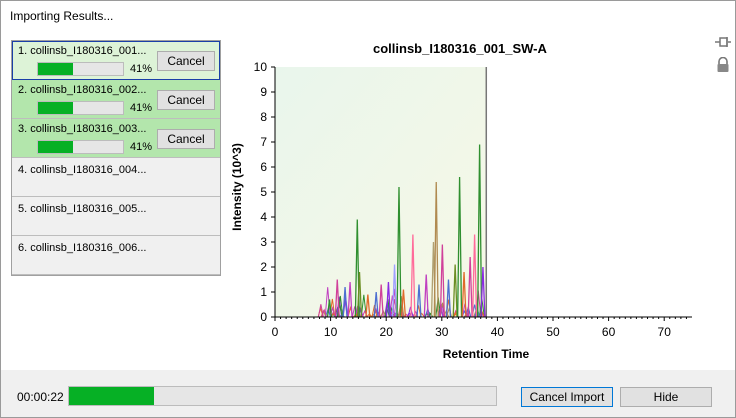  Describe the element at coordinates (442, 332) in the screenshot. I see `x-tick-label: 30` at that location.